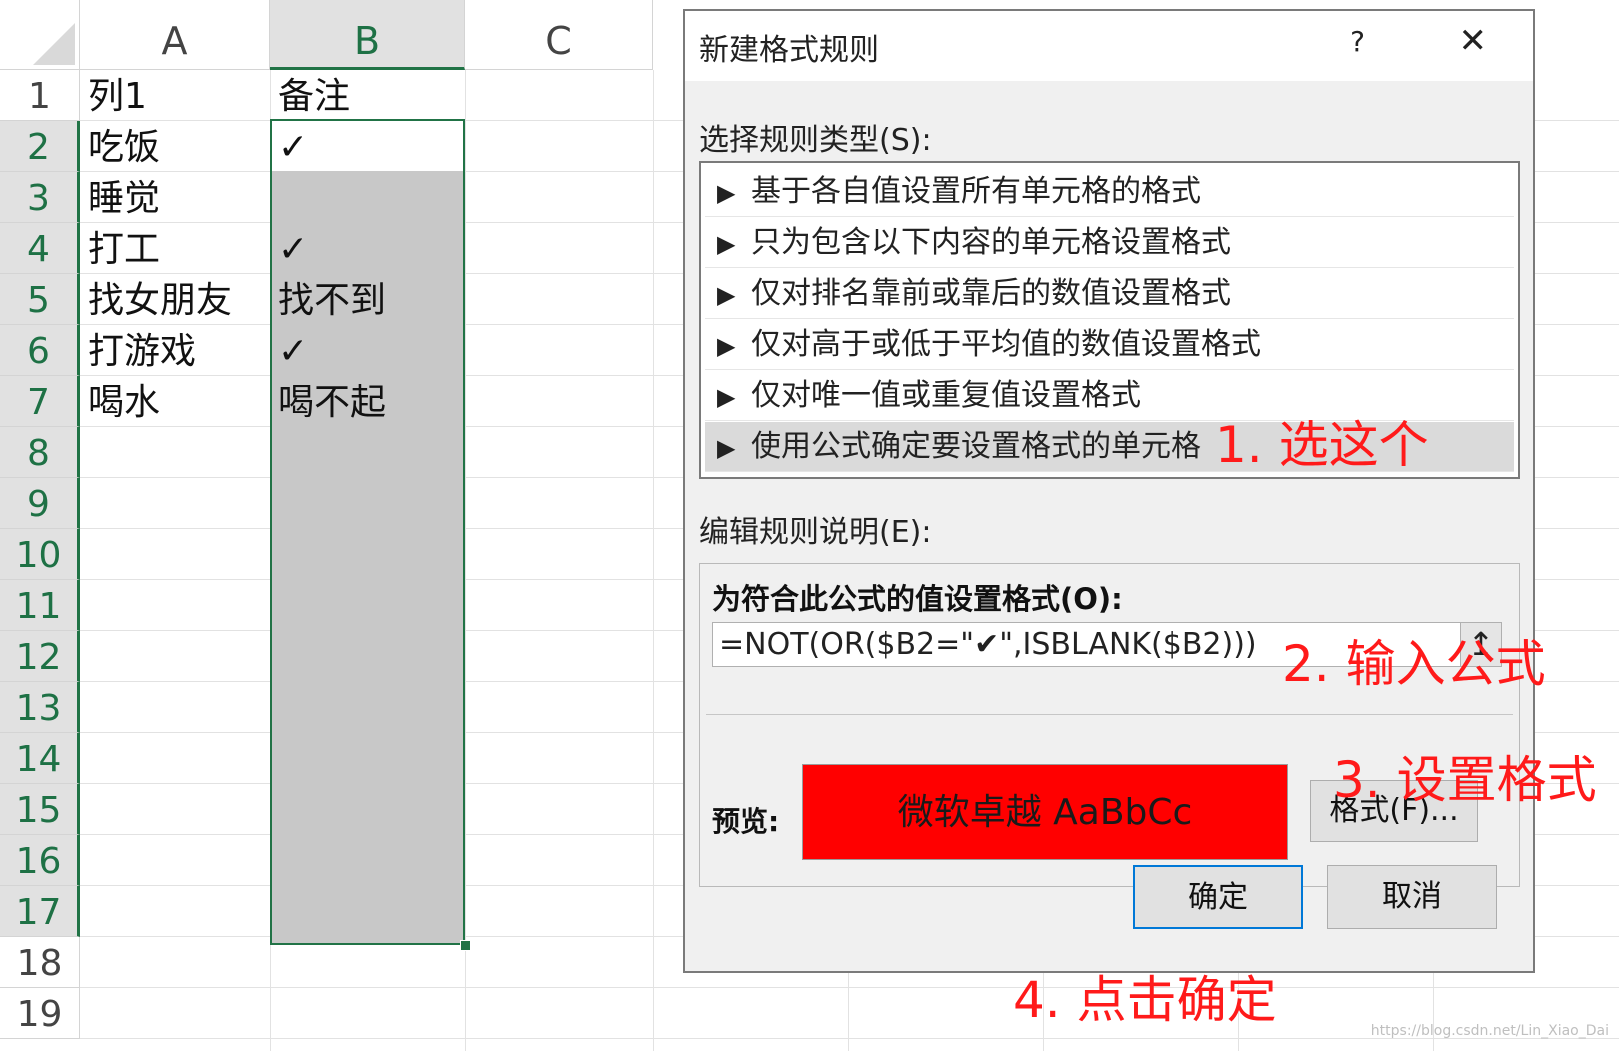  Describe the element at coordinates (120, 401) in the screenshot. I see `cell-a7: 喝水` at that location.